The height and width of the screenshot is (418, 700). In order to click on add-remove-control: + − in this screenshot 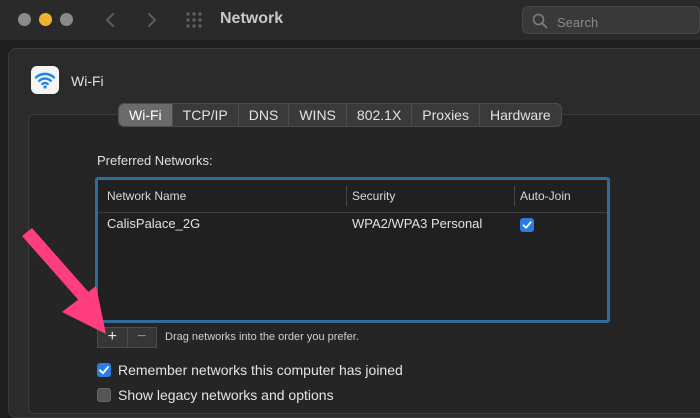, I will do `click(127, 337)`.